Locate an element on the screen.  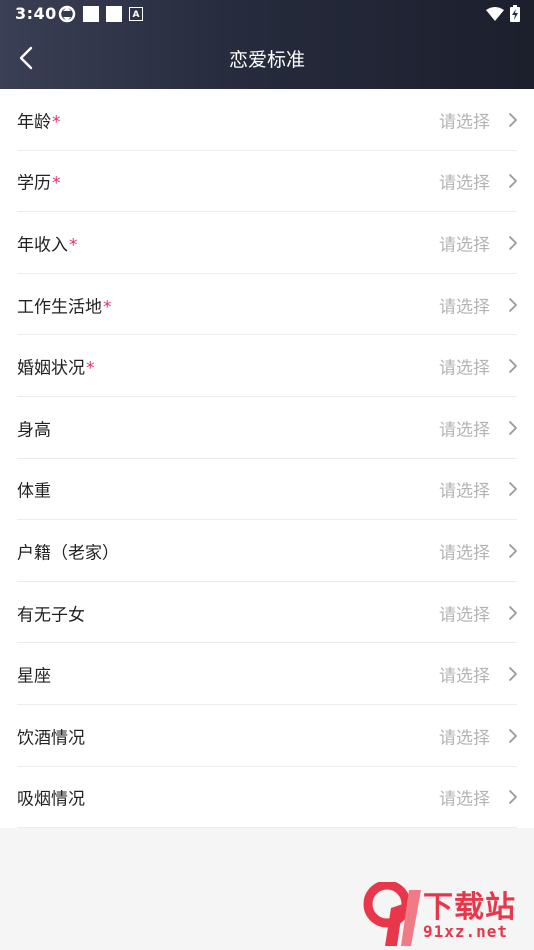
criteria-row: 婚姻状况* 请选择 is located at coordinates (267, 366).